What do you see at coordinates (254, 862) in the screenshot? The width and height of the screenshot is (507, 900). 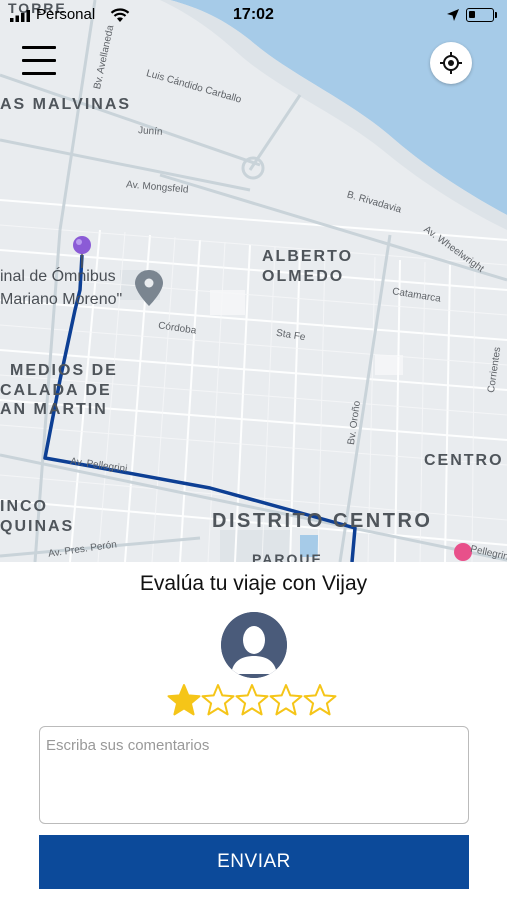 I see `submit-button: ENVIAR` at bounding box center [254, 862].